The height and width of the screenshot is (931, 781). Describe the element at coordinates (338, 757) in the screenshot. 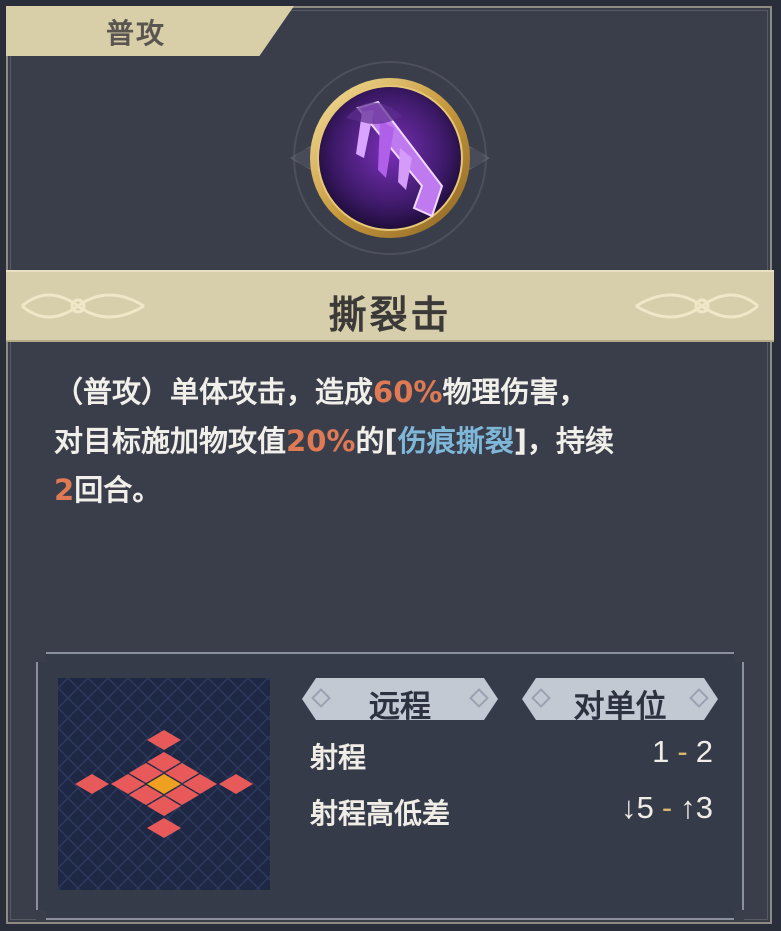

I see `range-label: 射程` at that location.